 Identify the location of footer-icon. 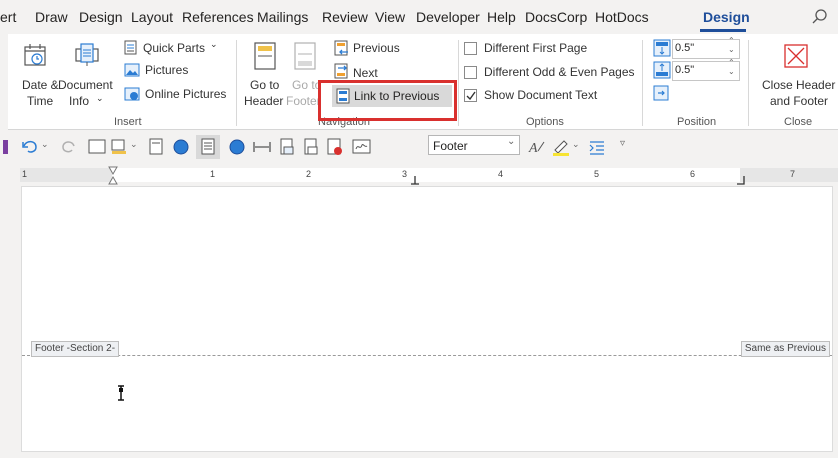
(305, 56).